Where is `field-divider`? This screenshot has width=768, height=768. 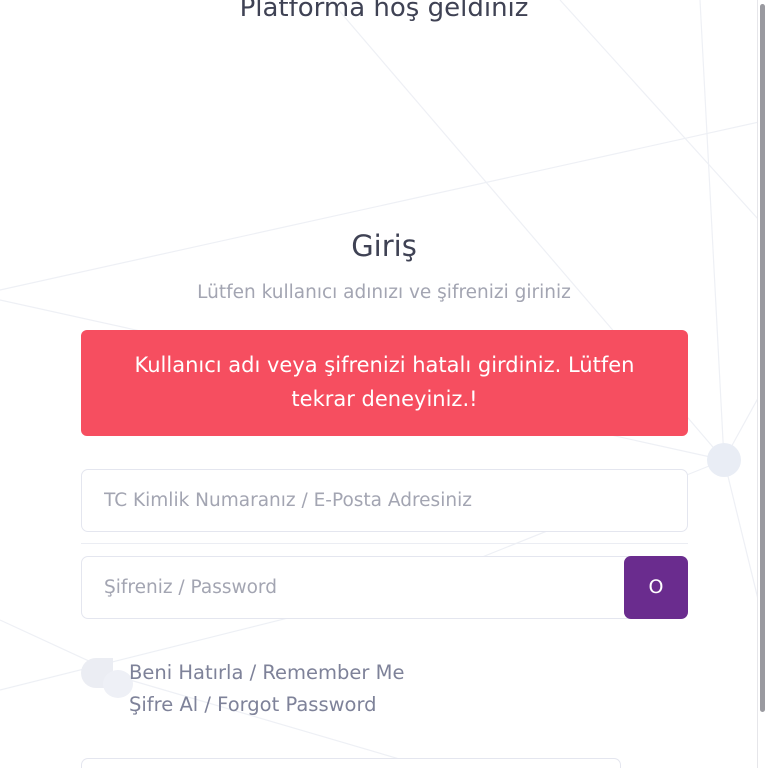 field-divider is located at coordinates (384, 543).